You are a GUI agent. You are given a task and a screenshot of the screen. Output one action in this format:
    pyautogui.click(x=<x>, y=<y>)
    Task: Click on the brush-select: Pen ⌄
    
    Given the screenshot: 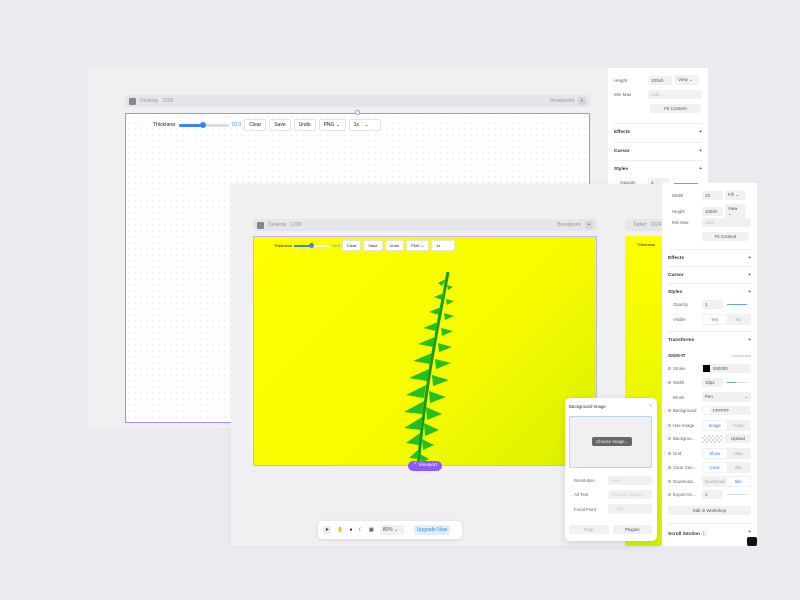 What is the action you would take?
    pyautogui.click(x=726, y=397)
    